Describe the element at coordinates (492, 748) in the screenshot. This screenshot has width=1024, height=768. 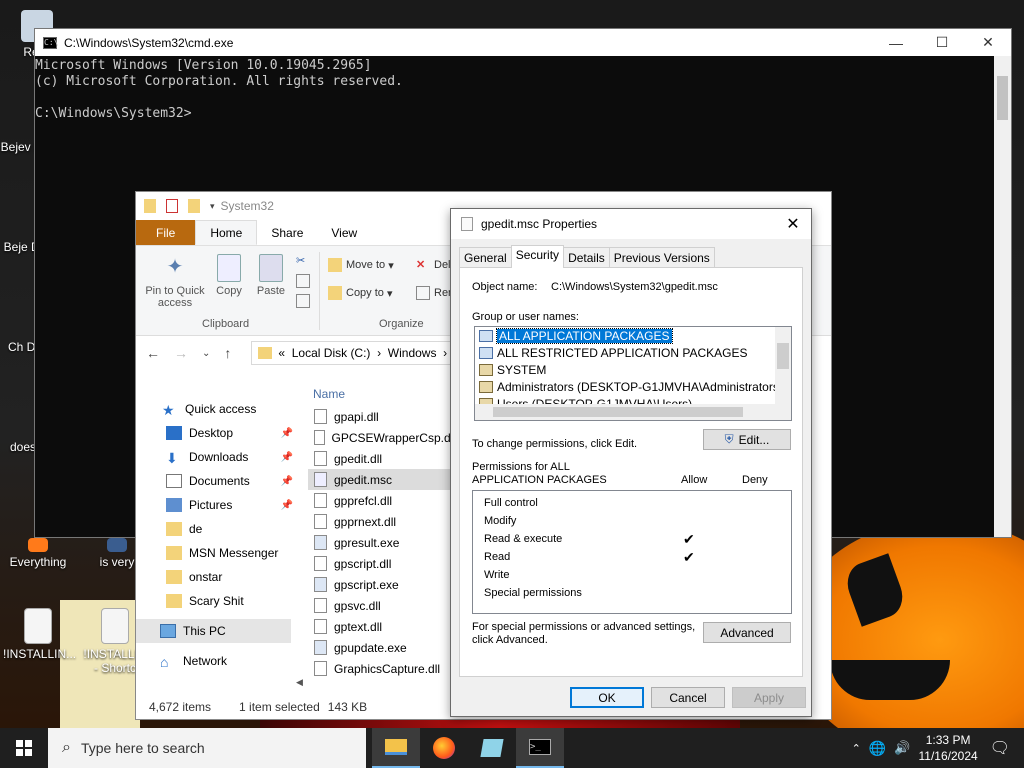
I see `taskbar-app` at that location.